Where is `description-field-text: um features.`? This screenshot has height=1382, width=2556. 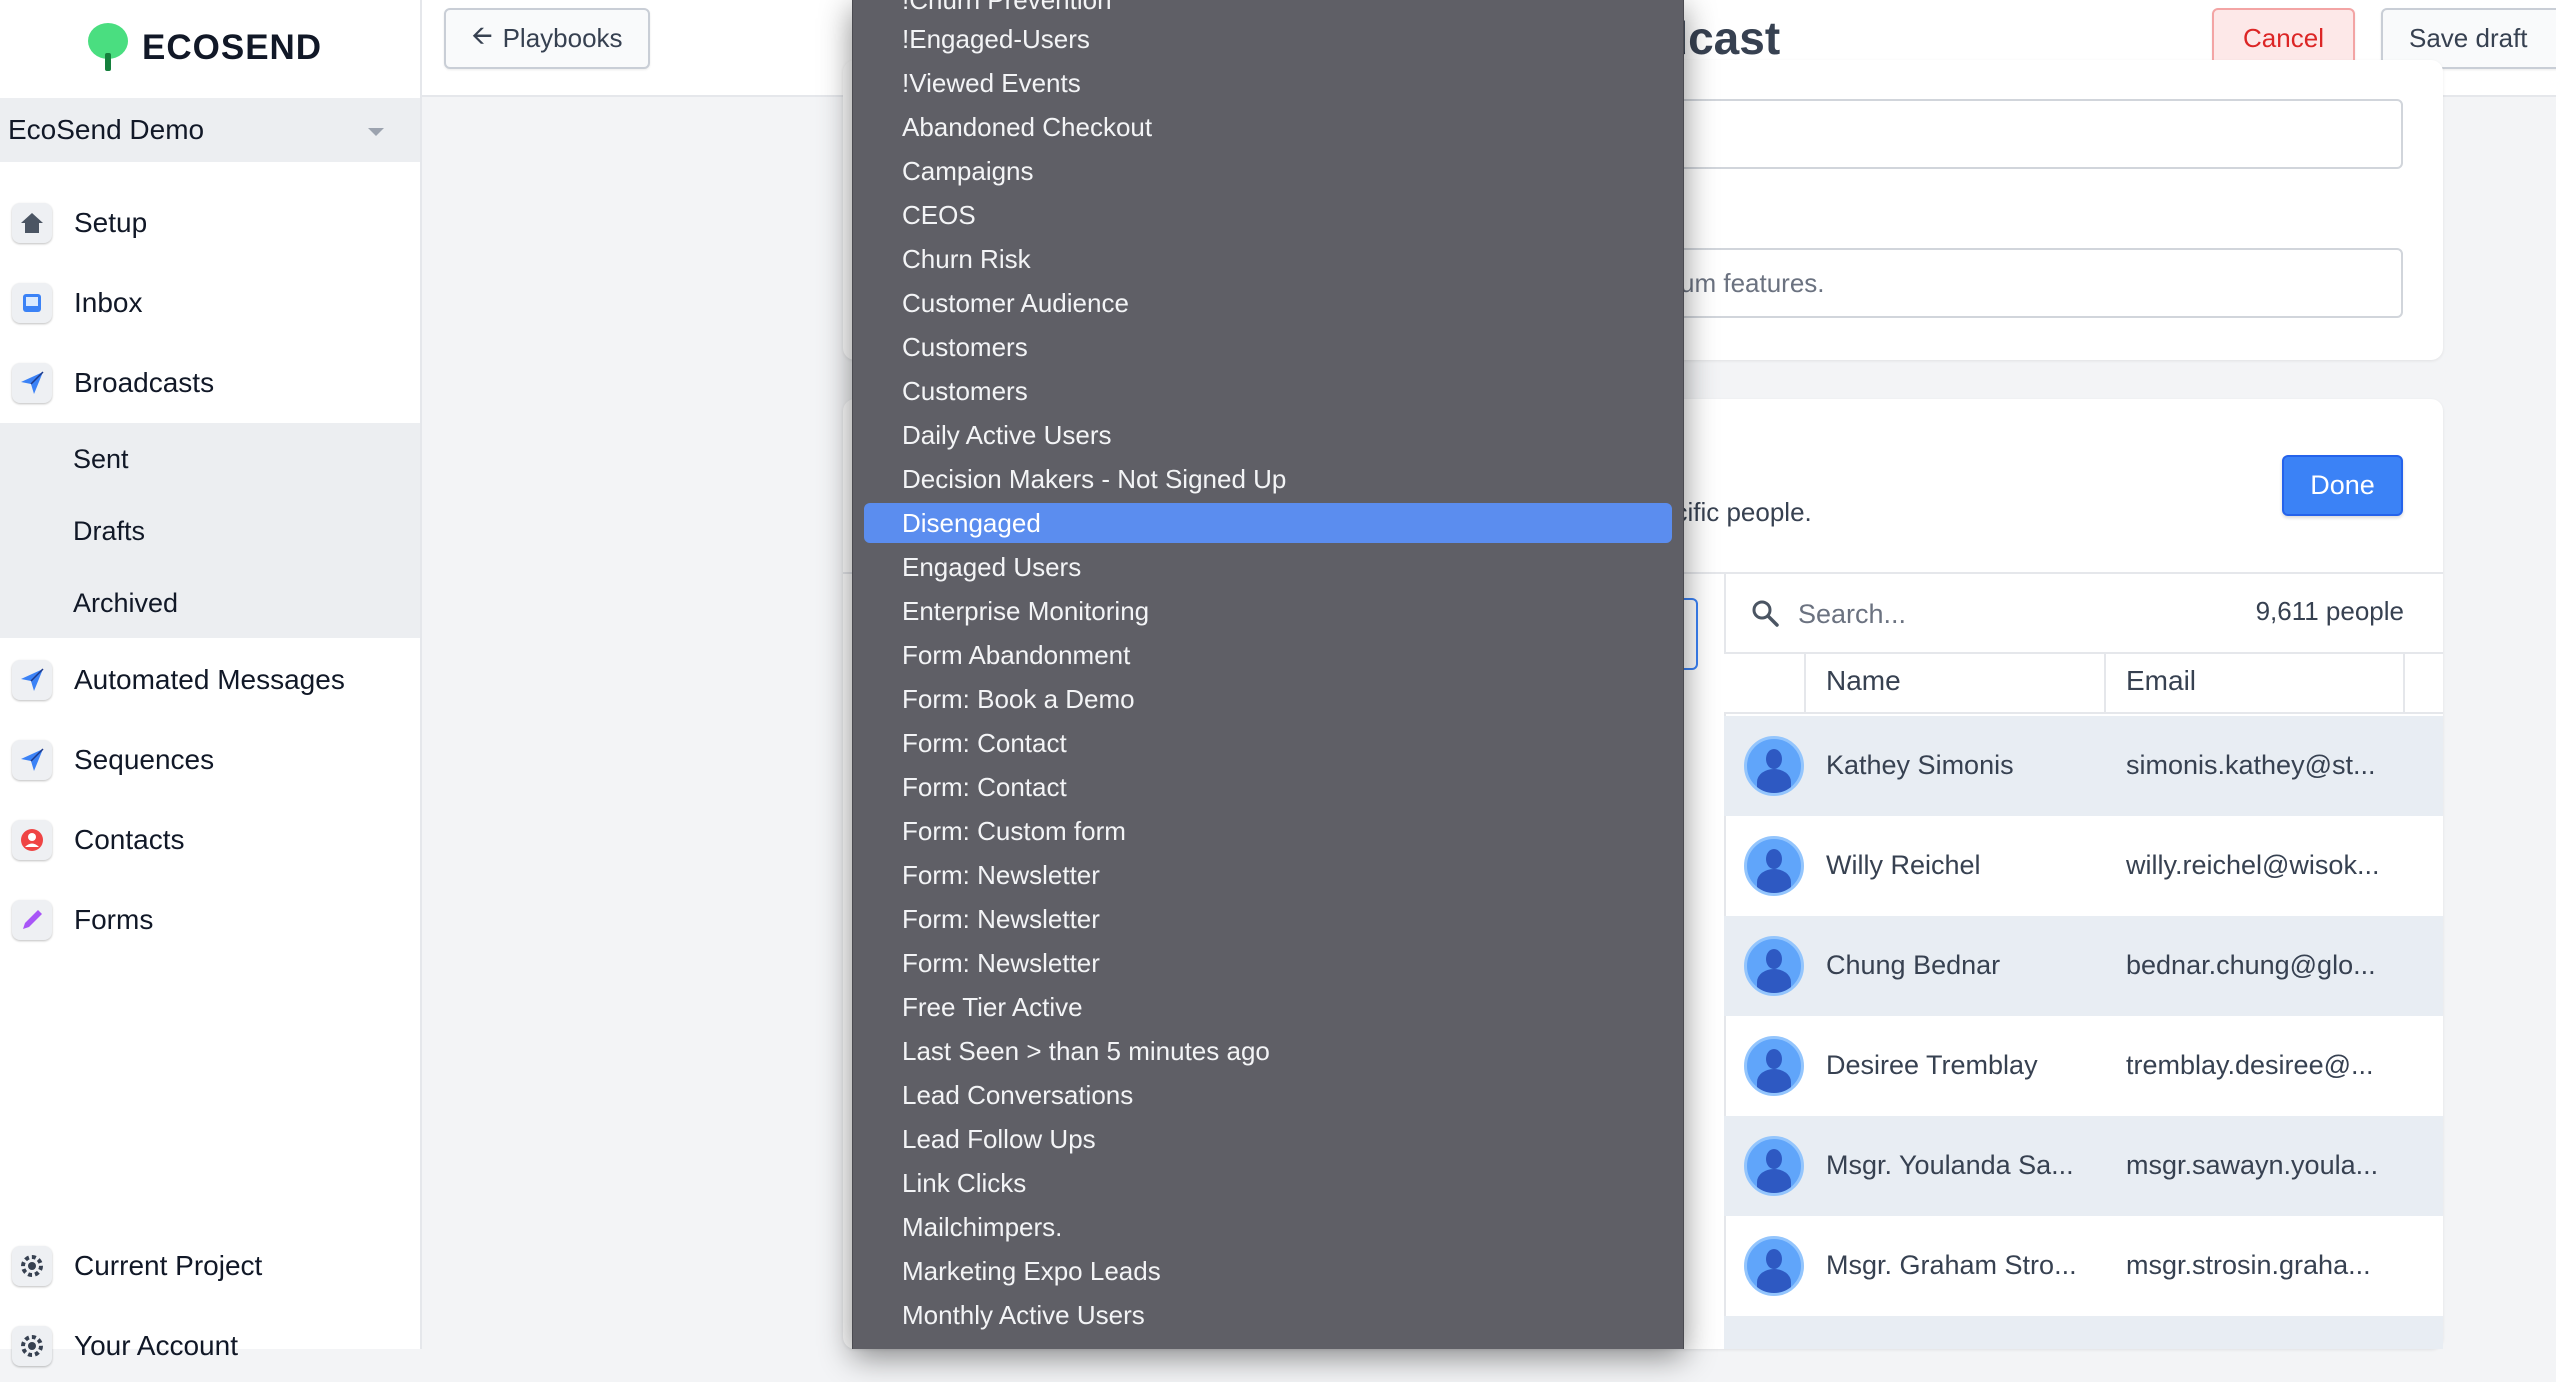 description-field-text: um features. is located at coordinates (1752, 282).